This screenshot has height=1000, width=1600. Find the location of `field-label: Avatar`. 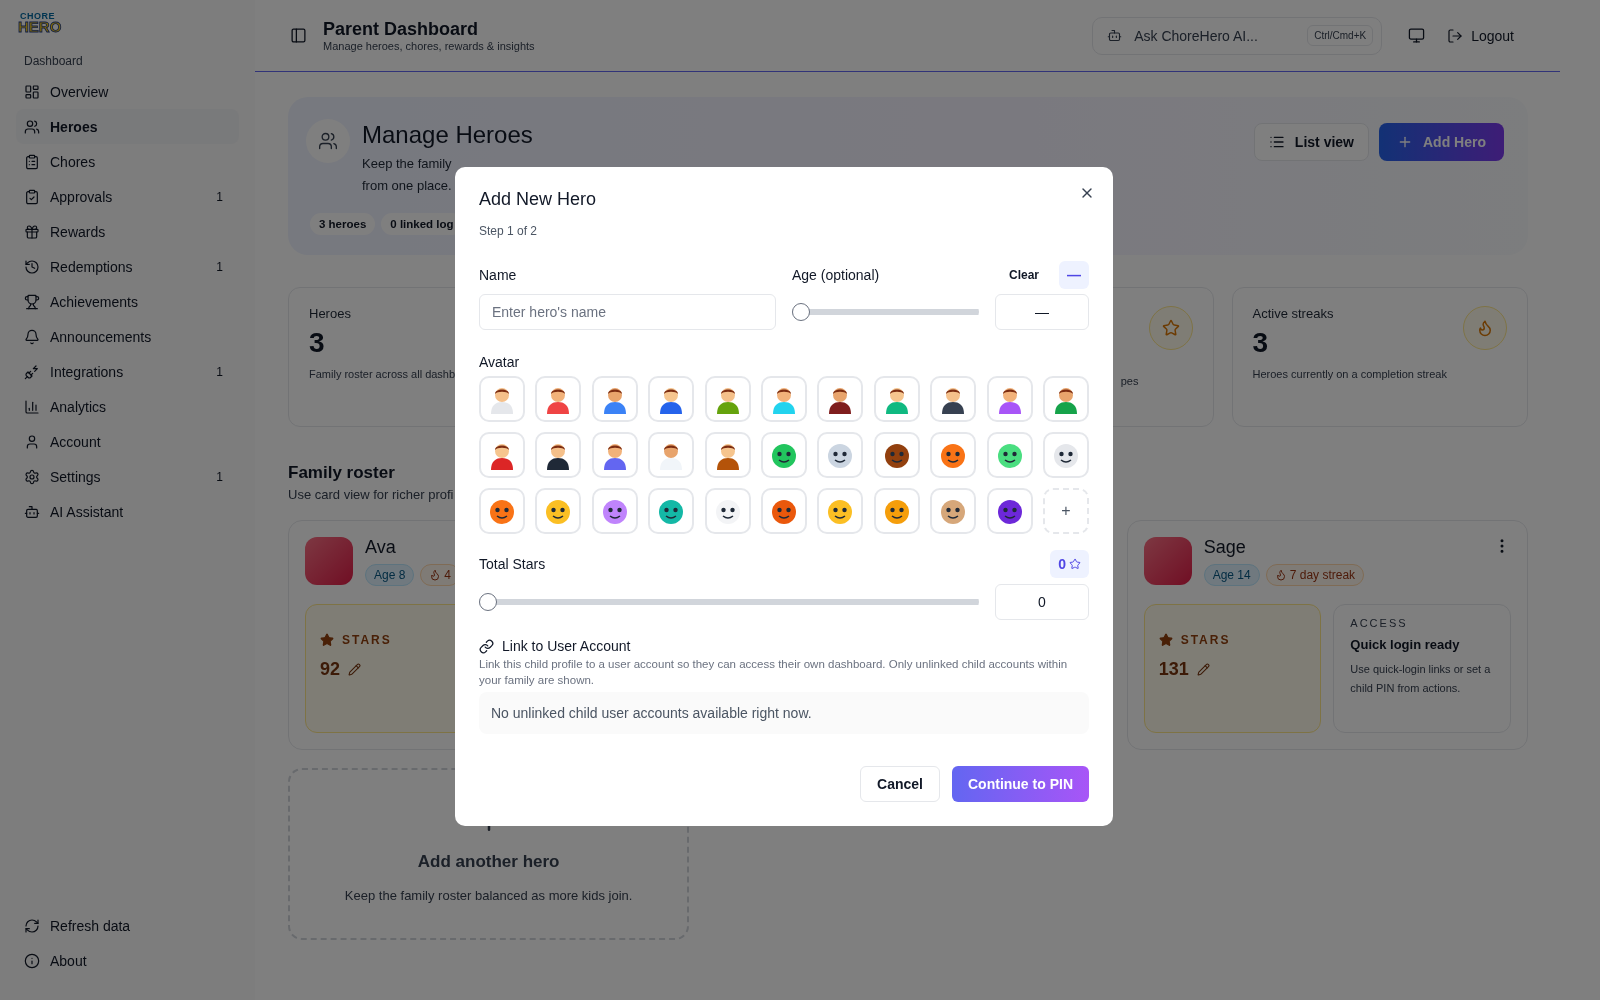

field-label: Avatar is located at coordinates (500, 362).